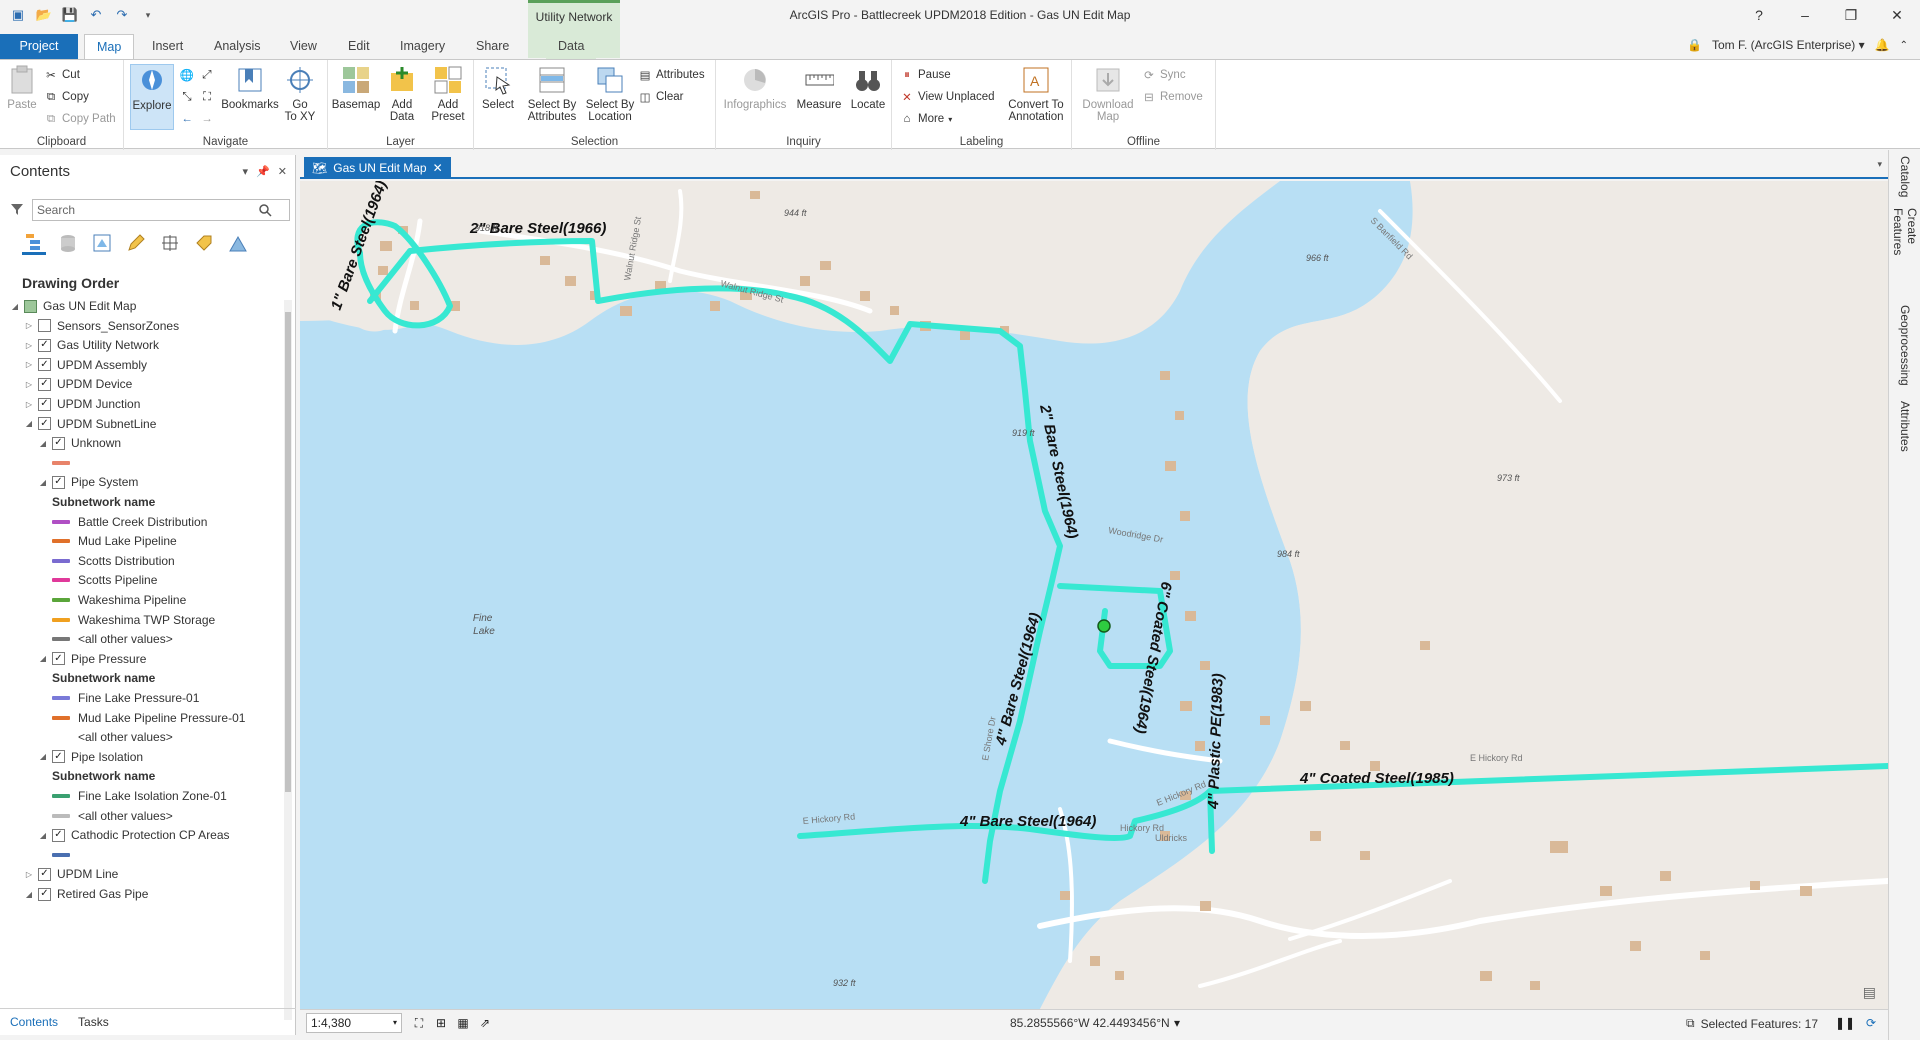  Describe the element at coordinates (402, 93) in the screenshot. I see `add-data-button: Add Data` at that location.